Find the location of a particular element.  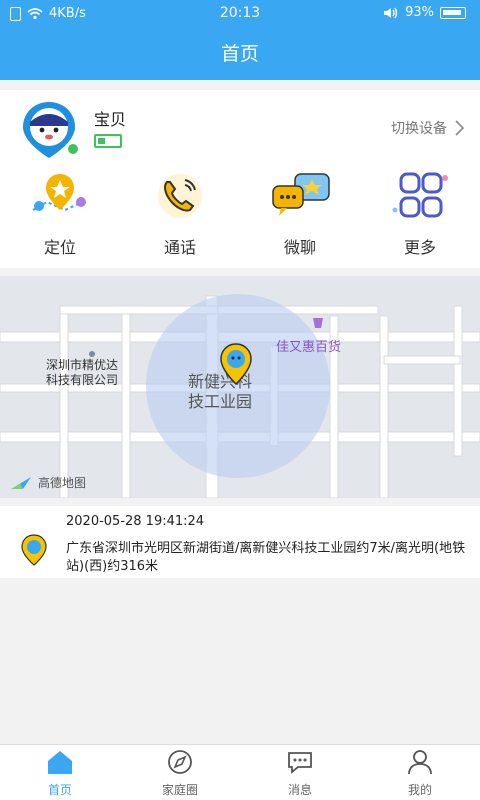

tab-messages-label: 消息 is located at coordinates (299, 790).